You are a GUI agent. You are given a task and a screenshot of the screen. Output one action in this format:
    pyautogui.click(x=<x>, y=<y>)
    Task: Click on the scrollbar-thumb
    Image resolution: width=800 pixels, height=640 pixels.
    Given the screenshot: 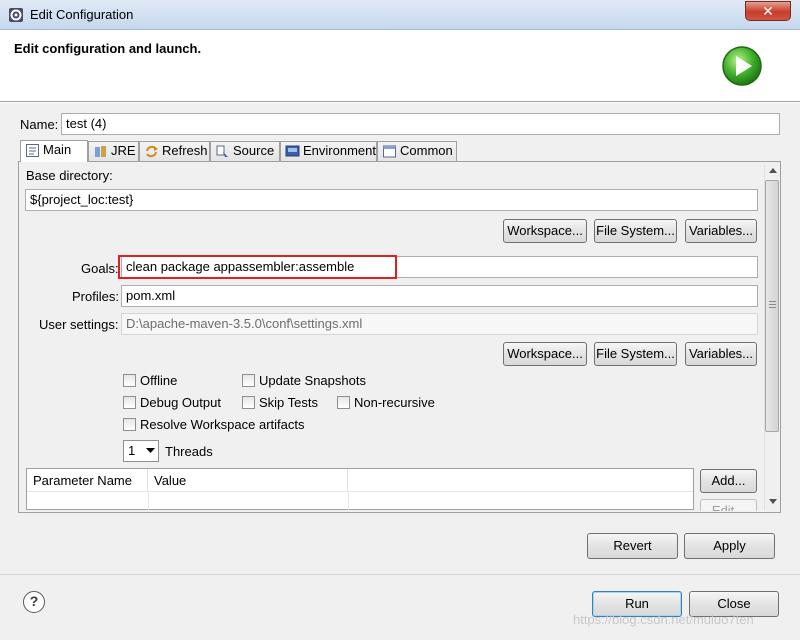 What is the action you would take?
    pyautogui.click(x=772, y=306)
    